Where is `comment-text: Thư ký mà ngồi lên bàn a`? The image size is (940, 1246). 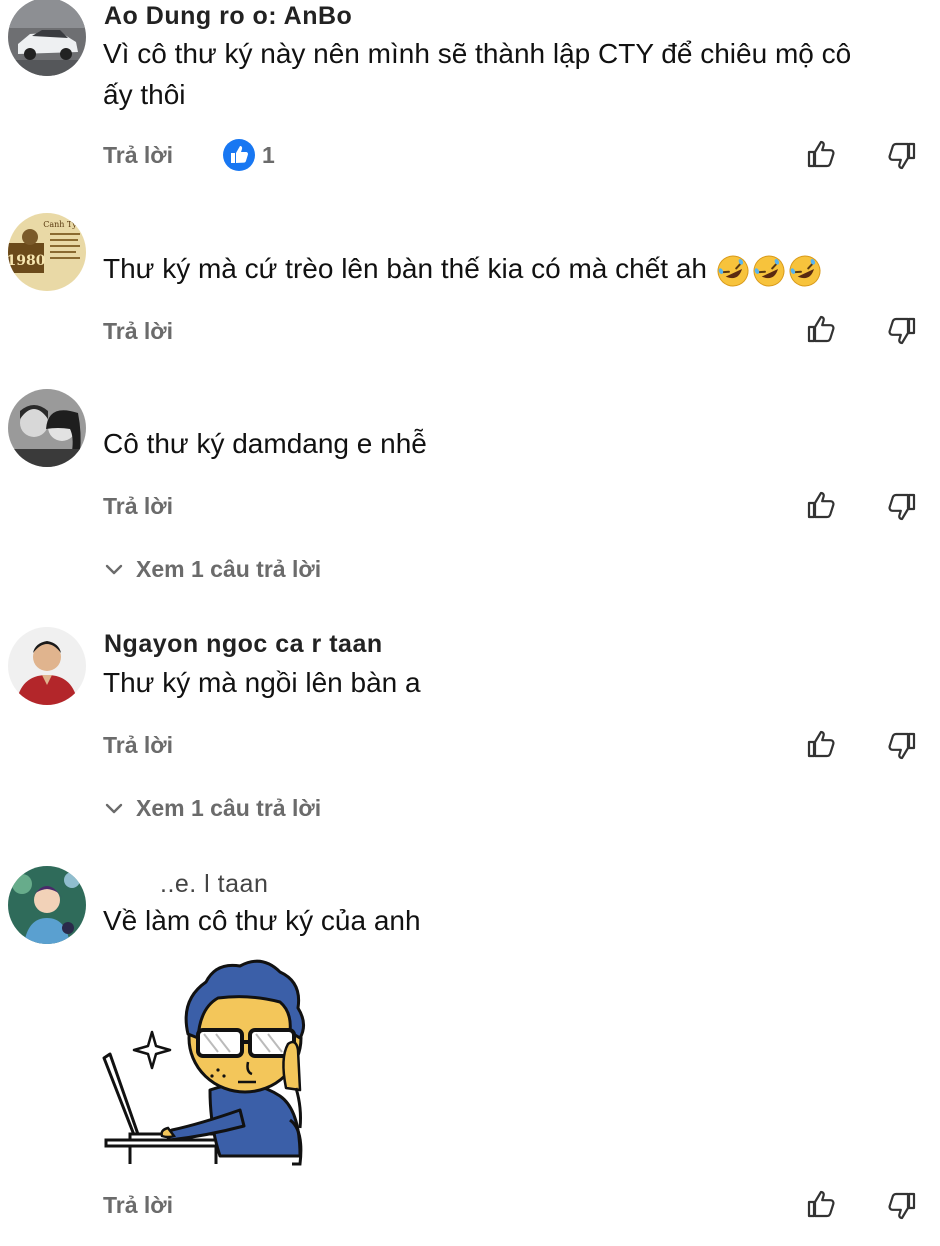
comment-text: Thư ký mà ngồi lên bàn a is located at coordinates (262, 682).